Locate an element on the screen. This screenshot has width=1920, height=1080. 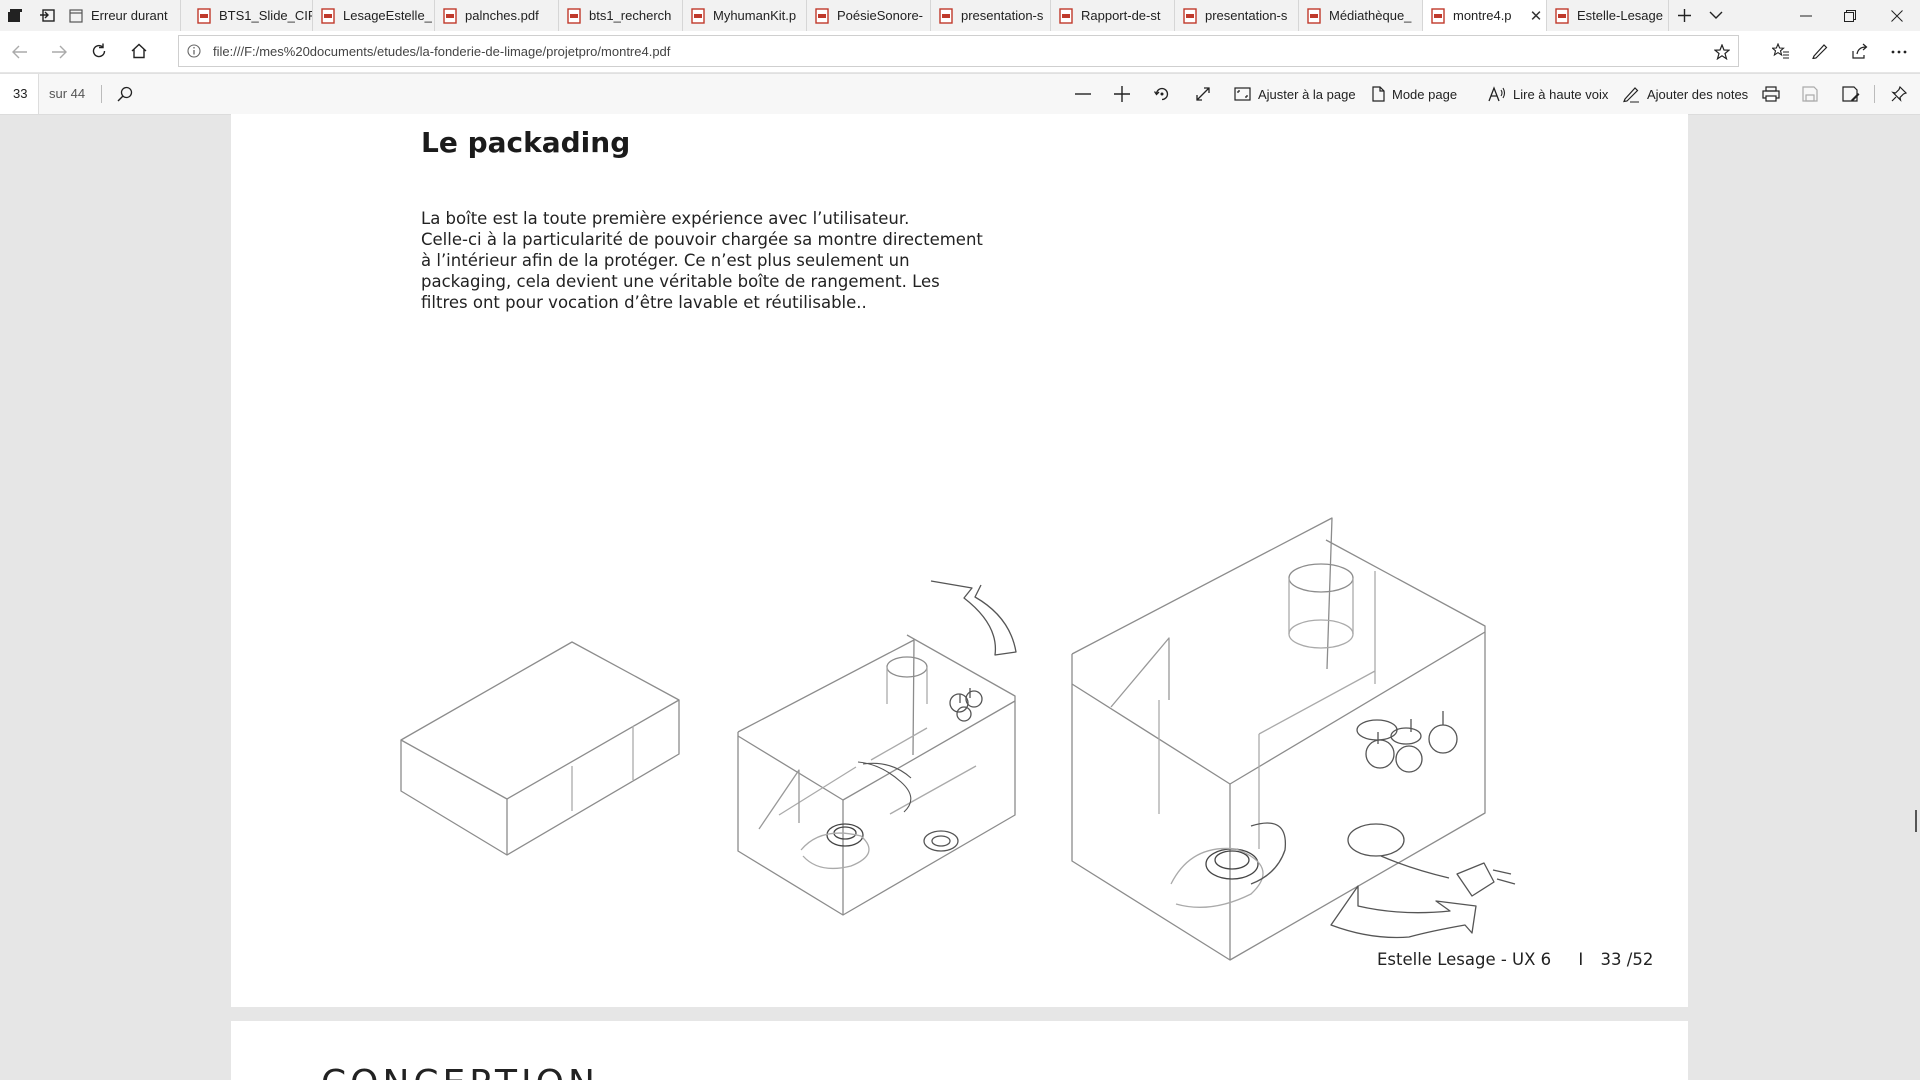
set-aside-tabs-icon is located at coordinates (47, 15).